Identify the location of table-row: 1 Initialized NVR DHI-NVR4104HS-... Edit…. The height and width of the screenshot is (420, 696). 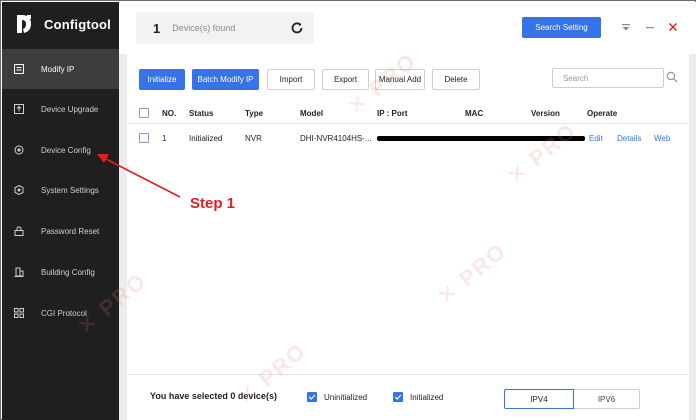
(408, 138).